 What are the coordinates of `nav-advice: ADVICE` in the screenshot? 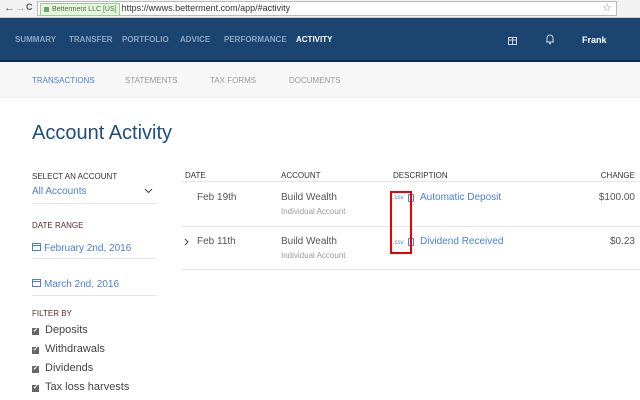 It's located at (195, 39).